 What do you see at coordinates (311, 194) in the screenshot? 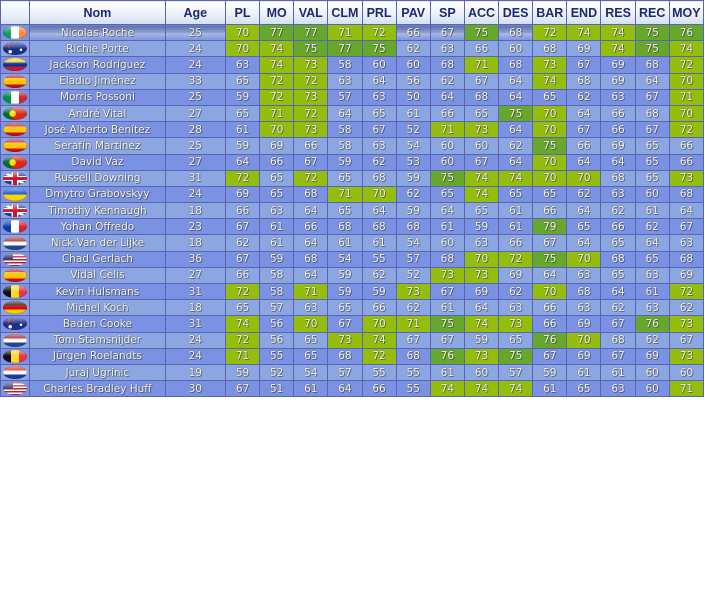
I see `stat-val: 68` at bounding box center [311, 194].